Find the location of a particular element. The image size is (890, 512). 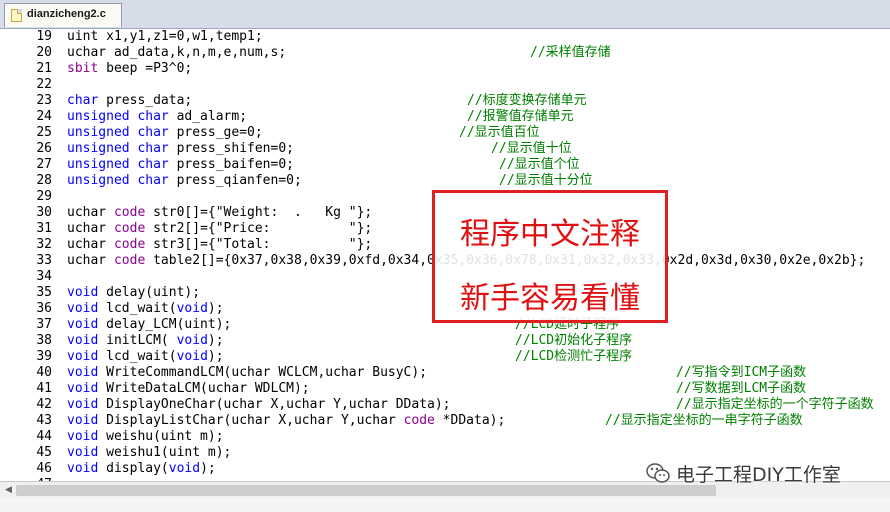

line-number: 21 is located at coordinates (44, 68).